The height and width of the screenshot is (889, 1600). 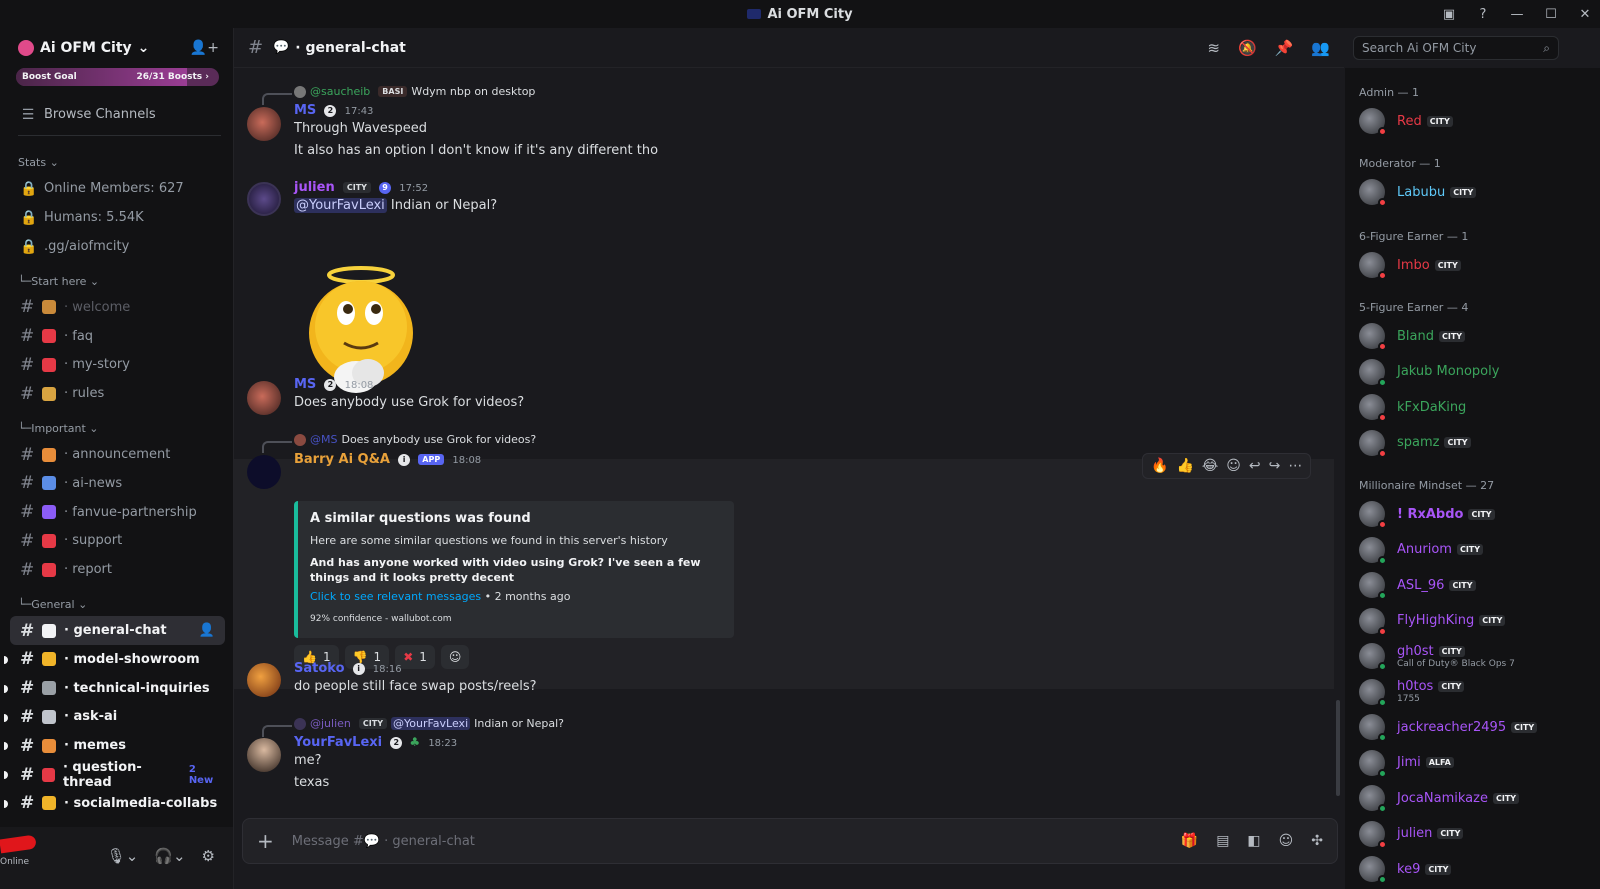 What do you see at coordinates (399, 443) in the screenshot?
I see `reply-preview: @MS Does anybody use Grok for videos?` at bounding box center [399, 443].